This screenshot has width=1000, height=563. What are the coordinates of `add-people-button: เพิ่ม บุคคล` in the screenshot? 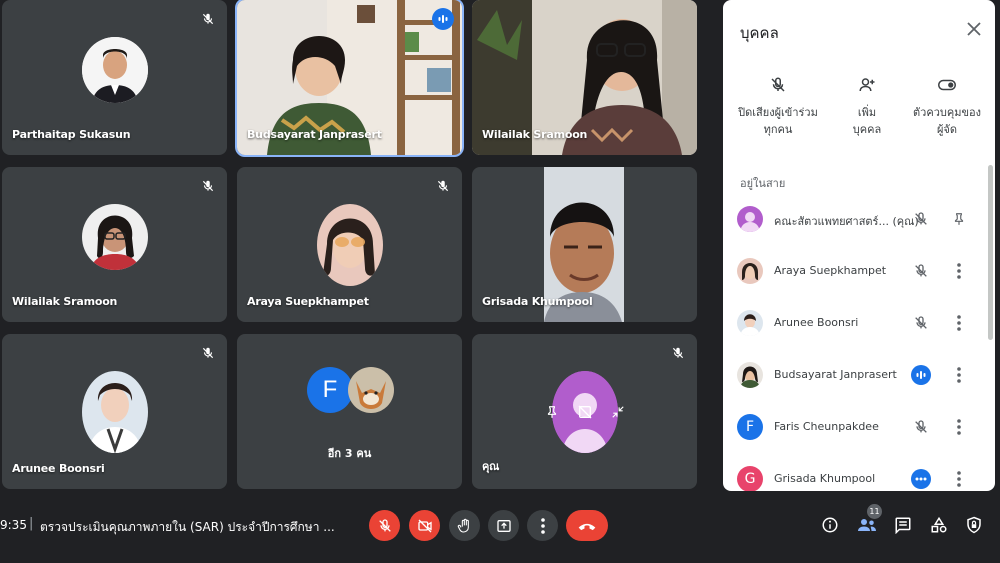 It's located at (867, 107).